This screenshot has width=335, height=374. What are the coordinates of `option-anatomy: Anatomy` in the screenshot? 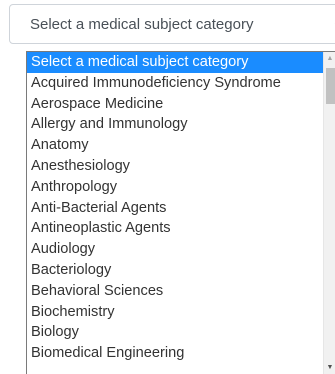 It's located at (175, 145).